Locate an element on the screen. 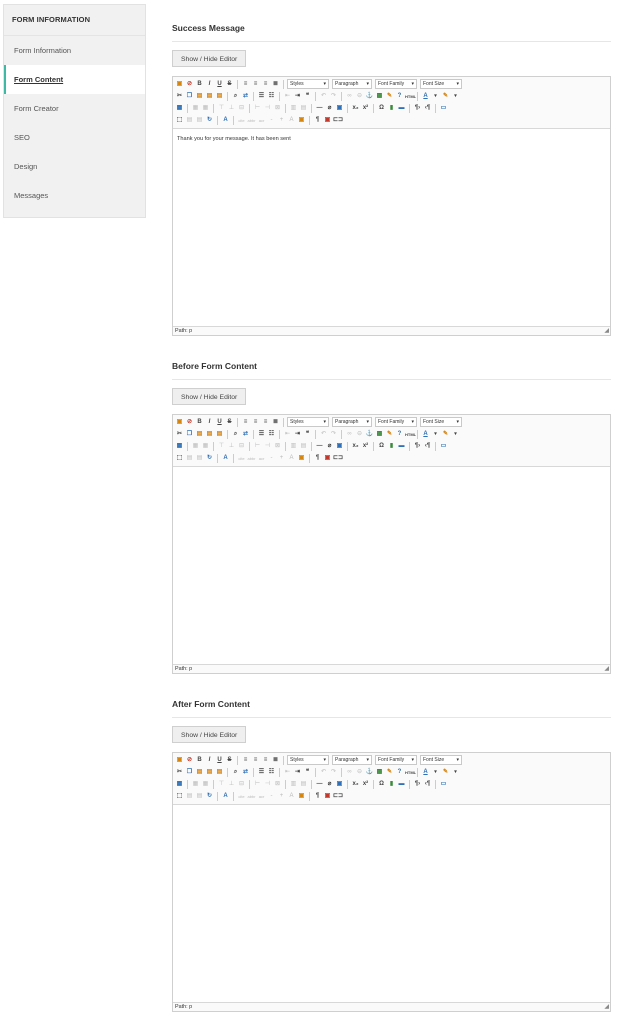 The height and width of the screenshot is (1024, 625). styleprops-icon: A is located at coordinates (225, 120).